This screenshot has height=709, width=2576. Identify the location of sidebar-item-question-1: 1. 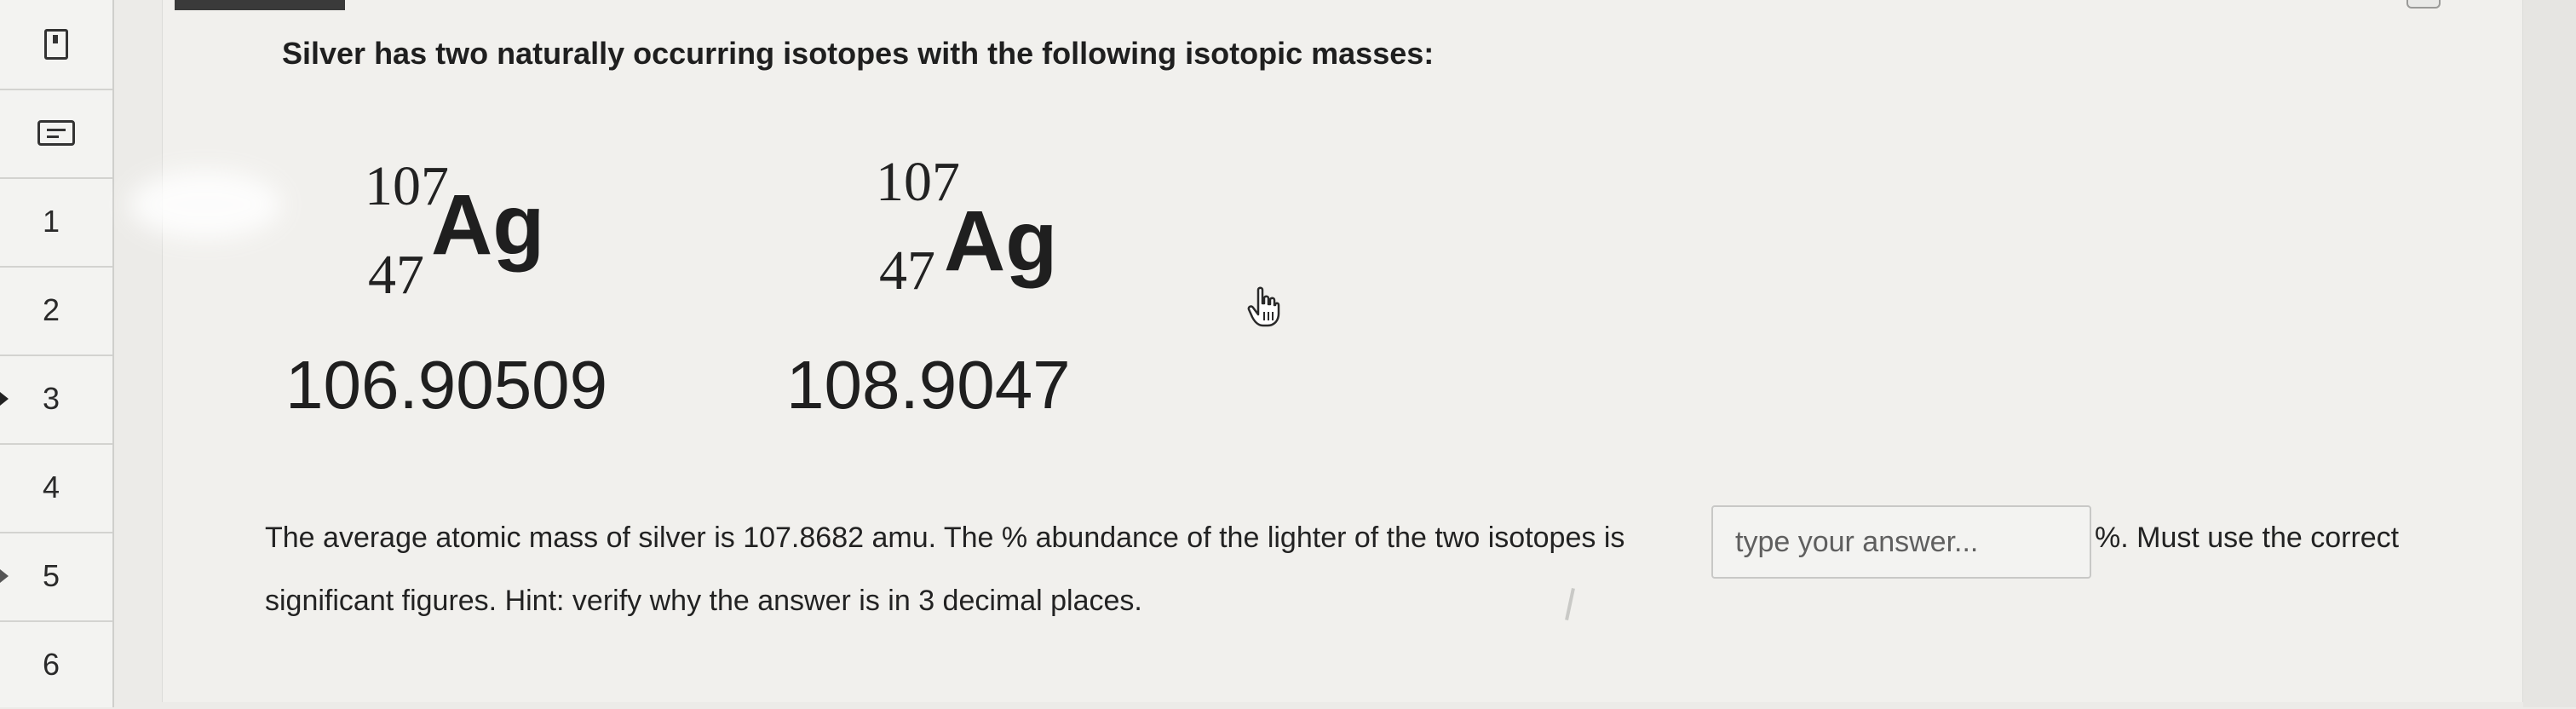
(56, 223).